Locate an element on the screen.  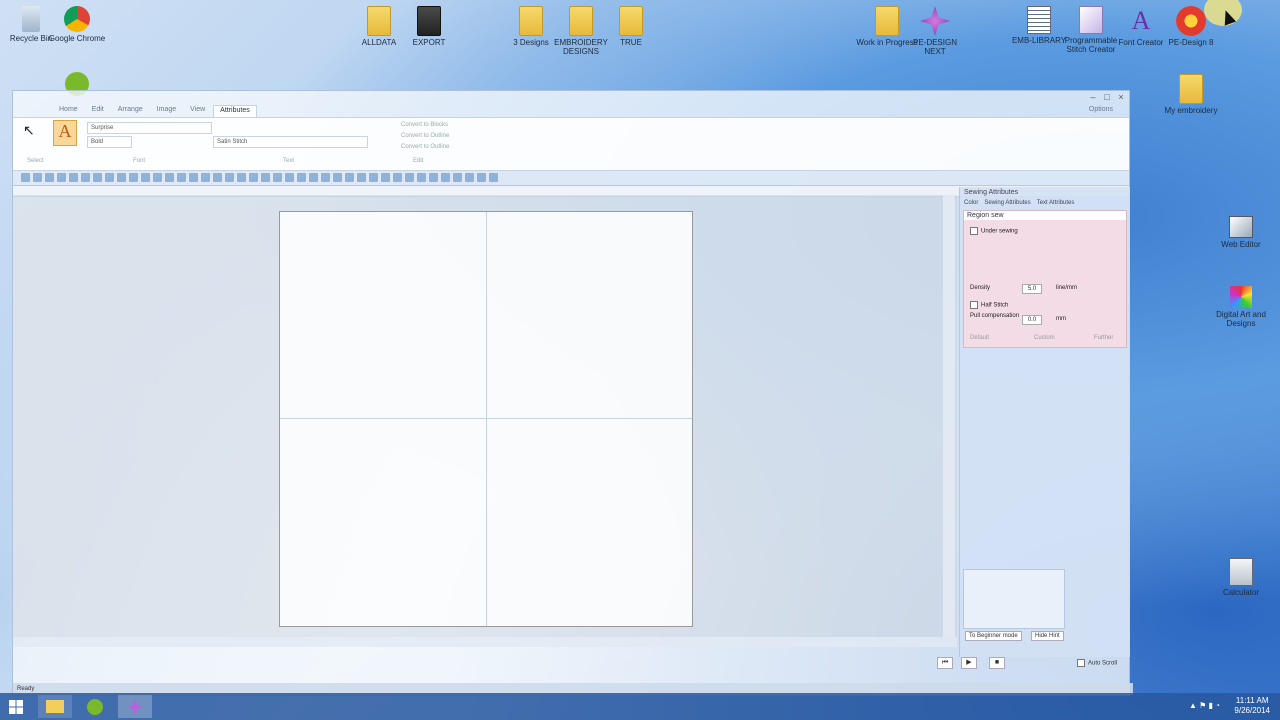
tab-arrange: Arrange is located at coordinates (130, 111).